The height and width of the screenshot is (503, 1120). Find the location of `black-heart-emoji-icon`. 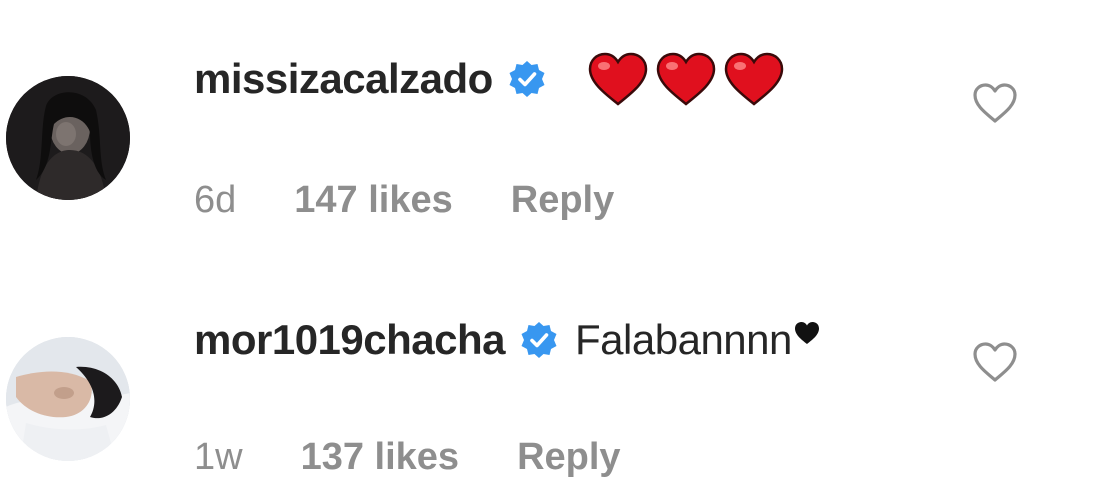

black-heart-emoji-icon is located at coordinates (806, 333).